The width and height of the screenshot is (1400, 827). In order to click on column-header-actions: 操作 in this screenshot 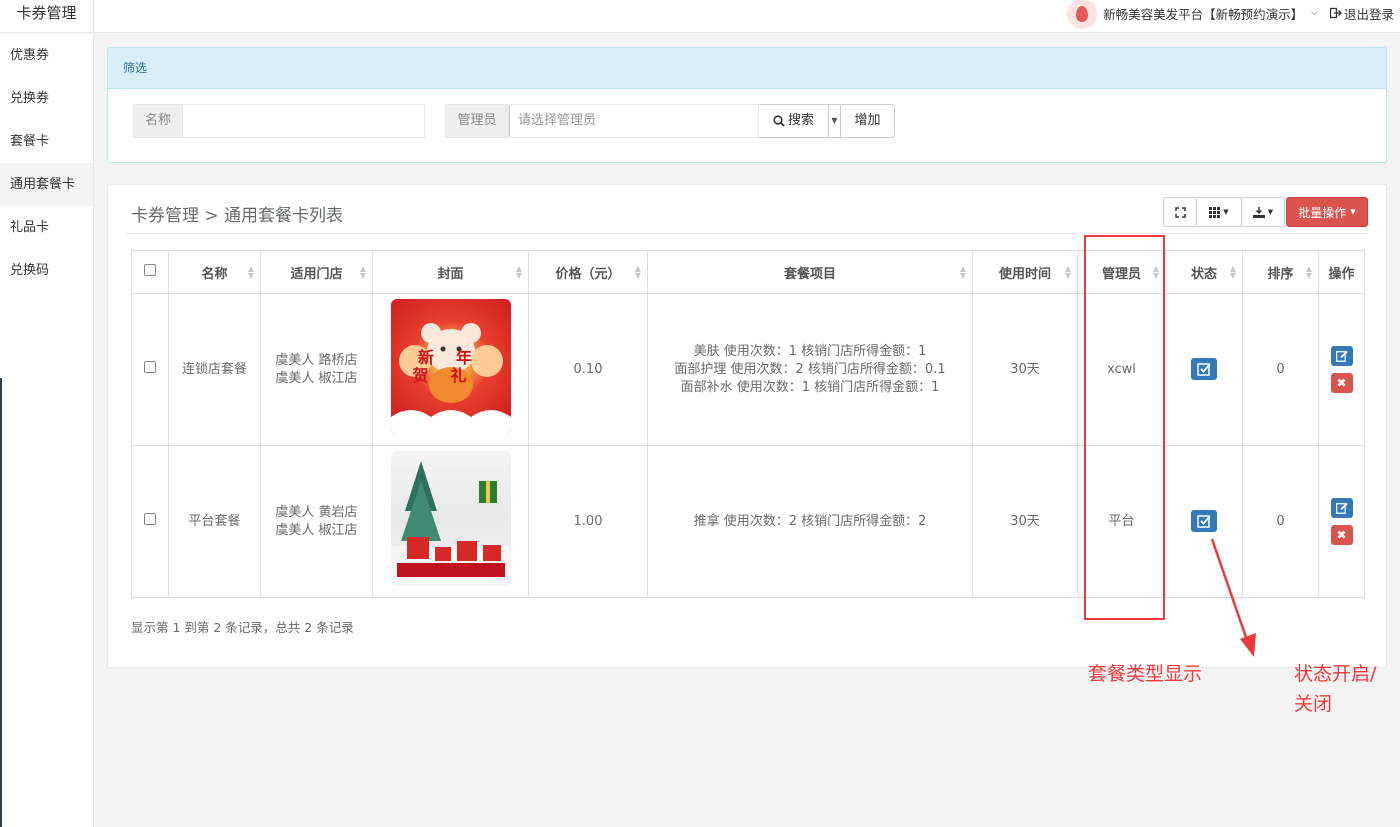, I will do `click(1341, 272)`.